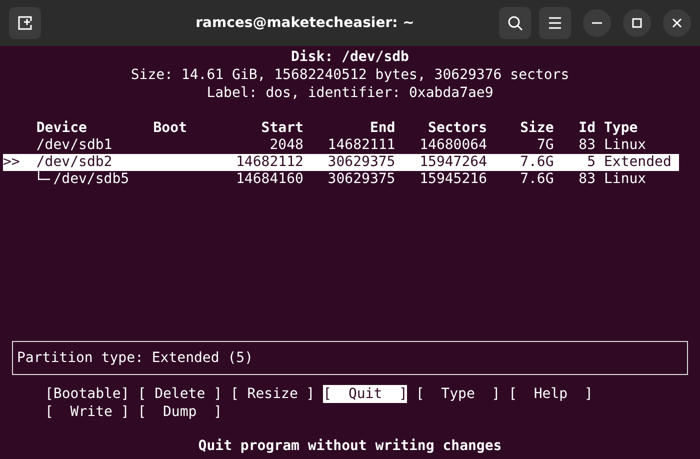 The height and width of the screenshot is (459, 700). Describe the element at coordinates (91, 179) in the screenshot. I see `table-cell: /dev/sdb5` at that location.